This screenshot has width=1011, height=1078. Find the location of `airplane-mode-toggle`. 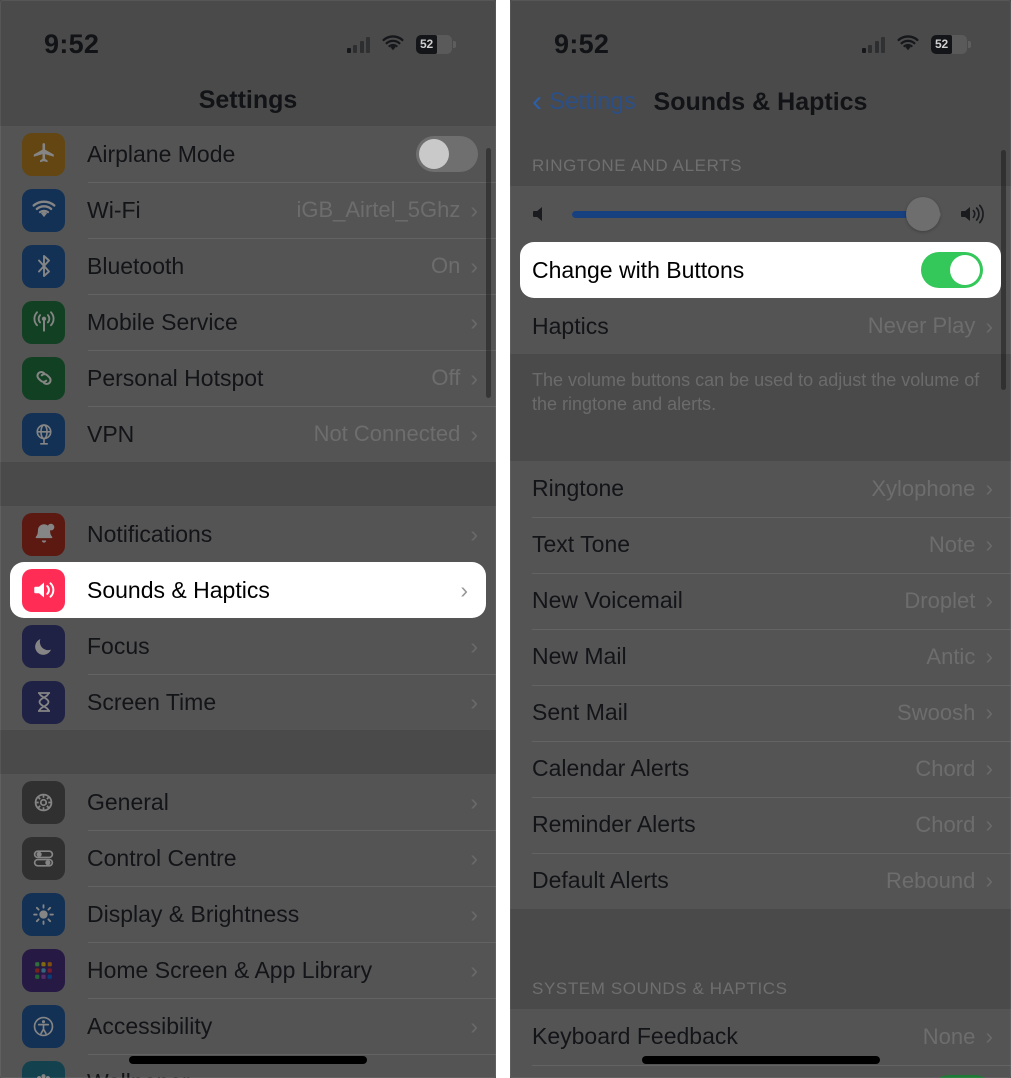

airplane-mode-toggle is located at coordinates (447, 154).